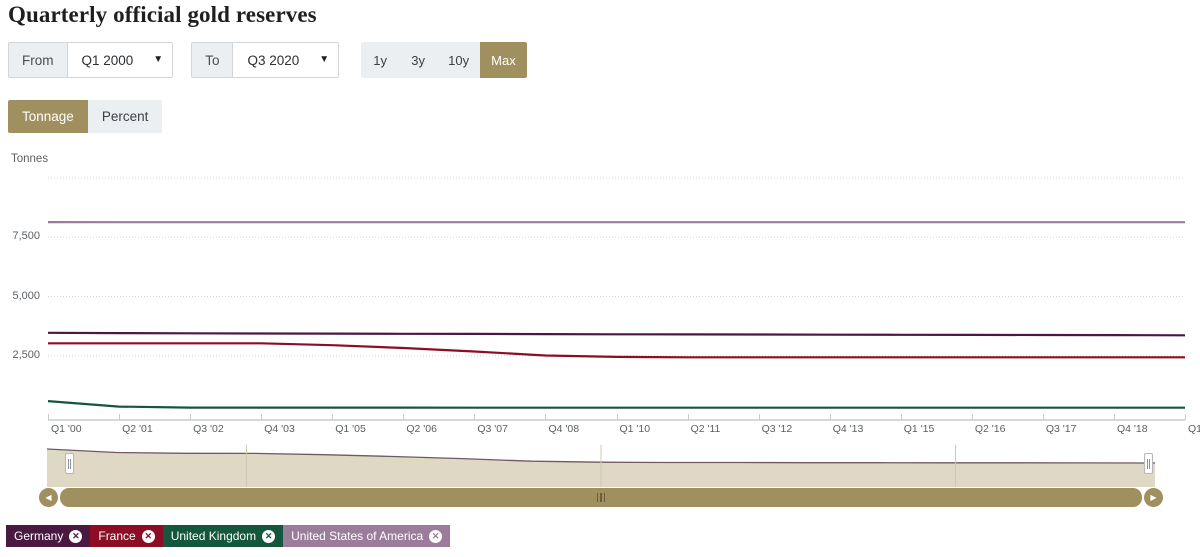 This screenshot has height=557, width=1200. I want to click on legend-item-france: France ✕, so click(126, 536).